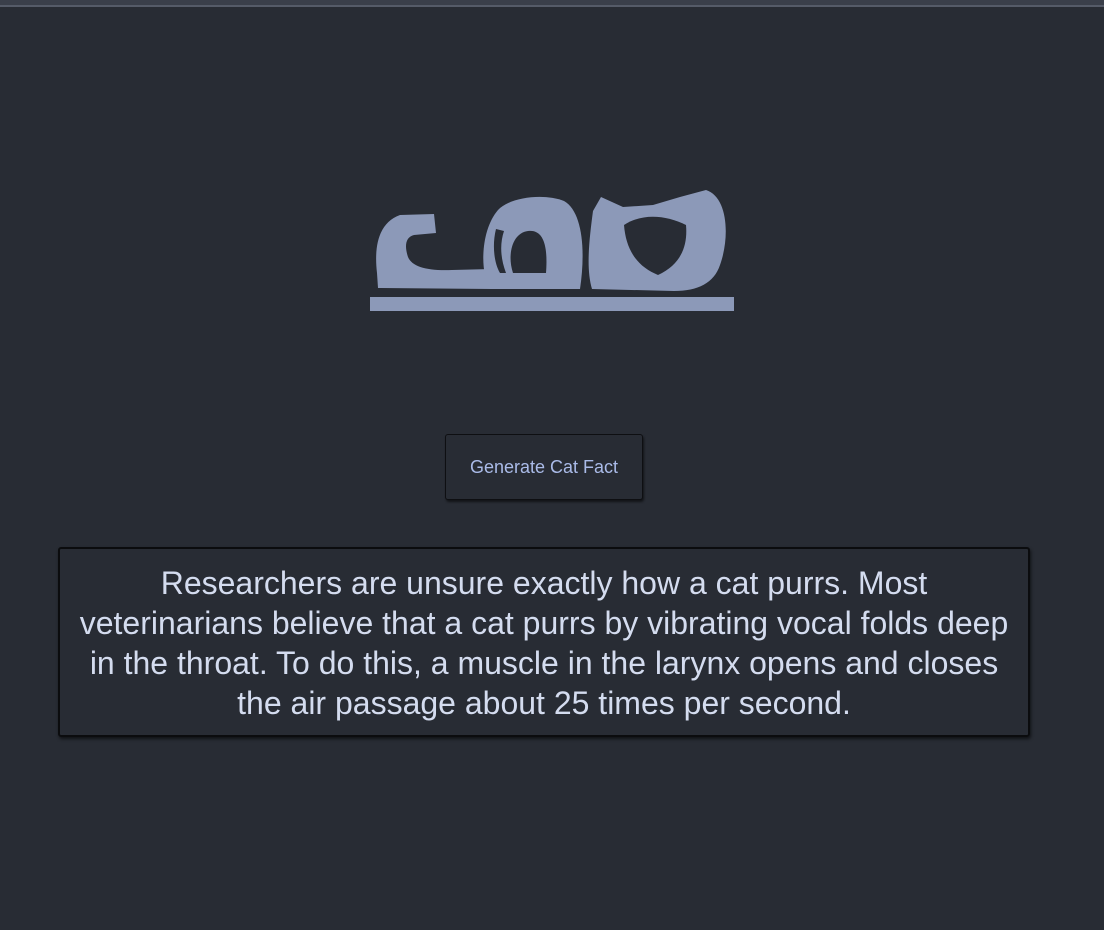  Describe the element at coordinates (552, 250) in the screenshot. I see `cat-logo-icon` at that location.